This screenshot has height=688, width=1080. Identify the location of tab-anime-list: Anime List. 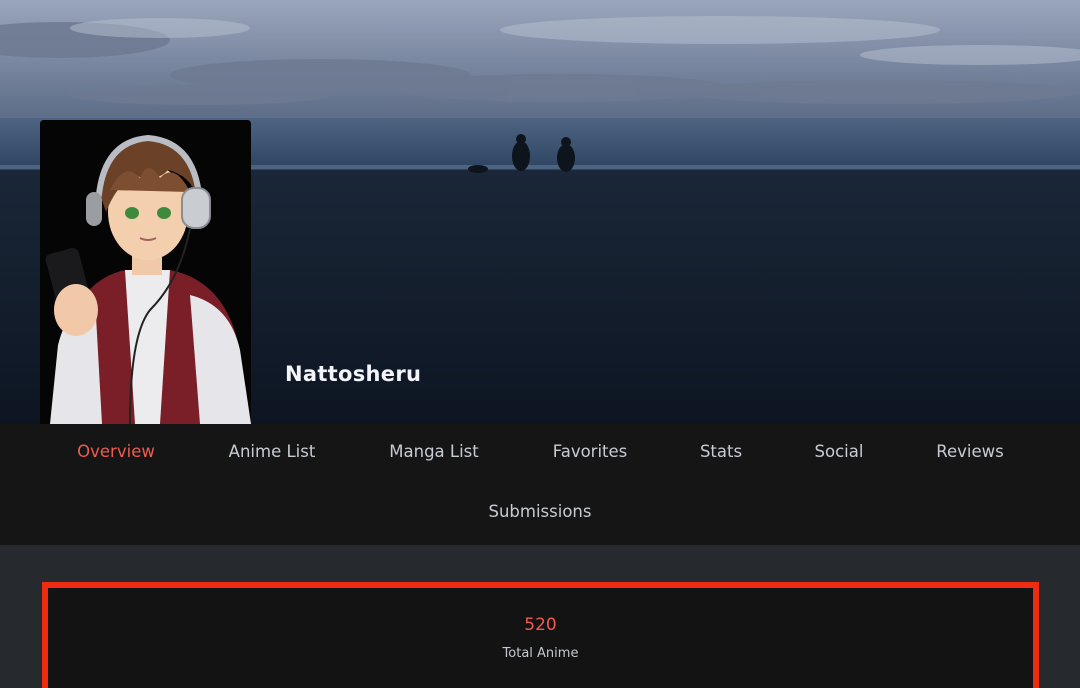
(272, 451).